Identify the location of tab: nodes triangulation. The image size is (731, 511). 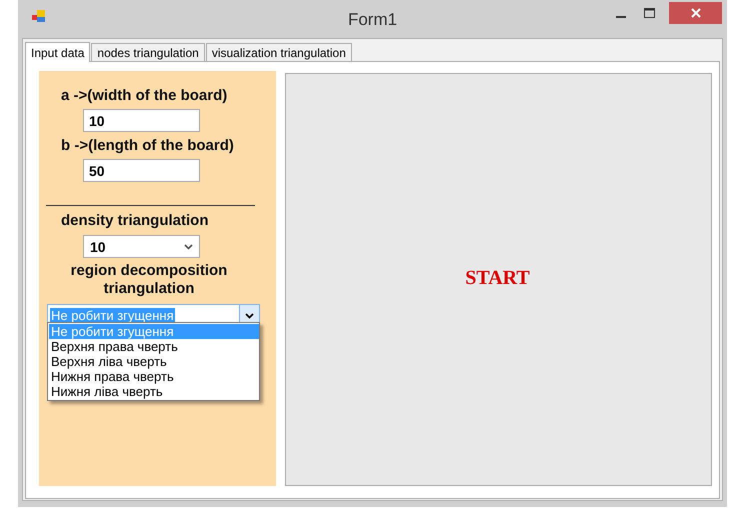
(148, 52).